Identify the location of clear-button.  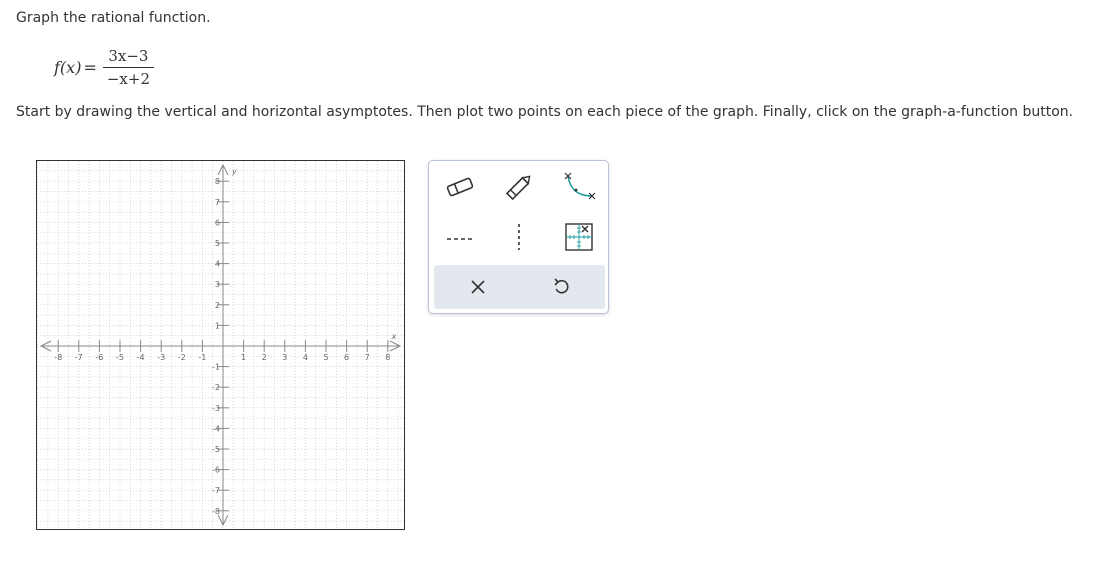
(478, 287).